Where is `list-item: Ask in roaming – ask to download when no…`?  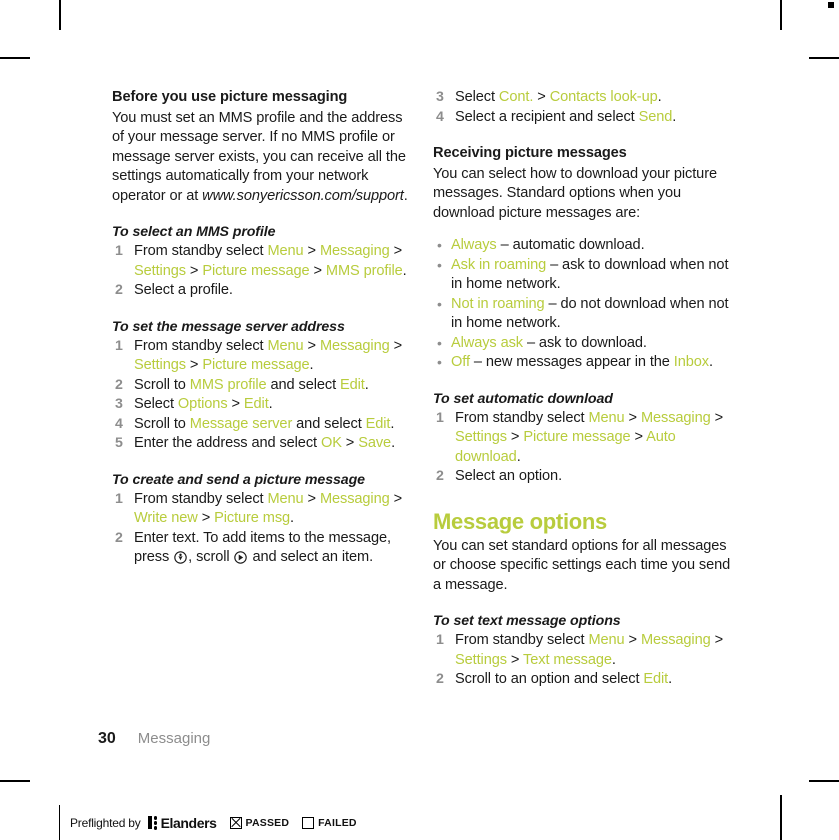 list-item: Ask in roaming – ask to download when no… is located at coordinates (582, 275).